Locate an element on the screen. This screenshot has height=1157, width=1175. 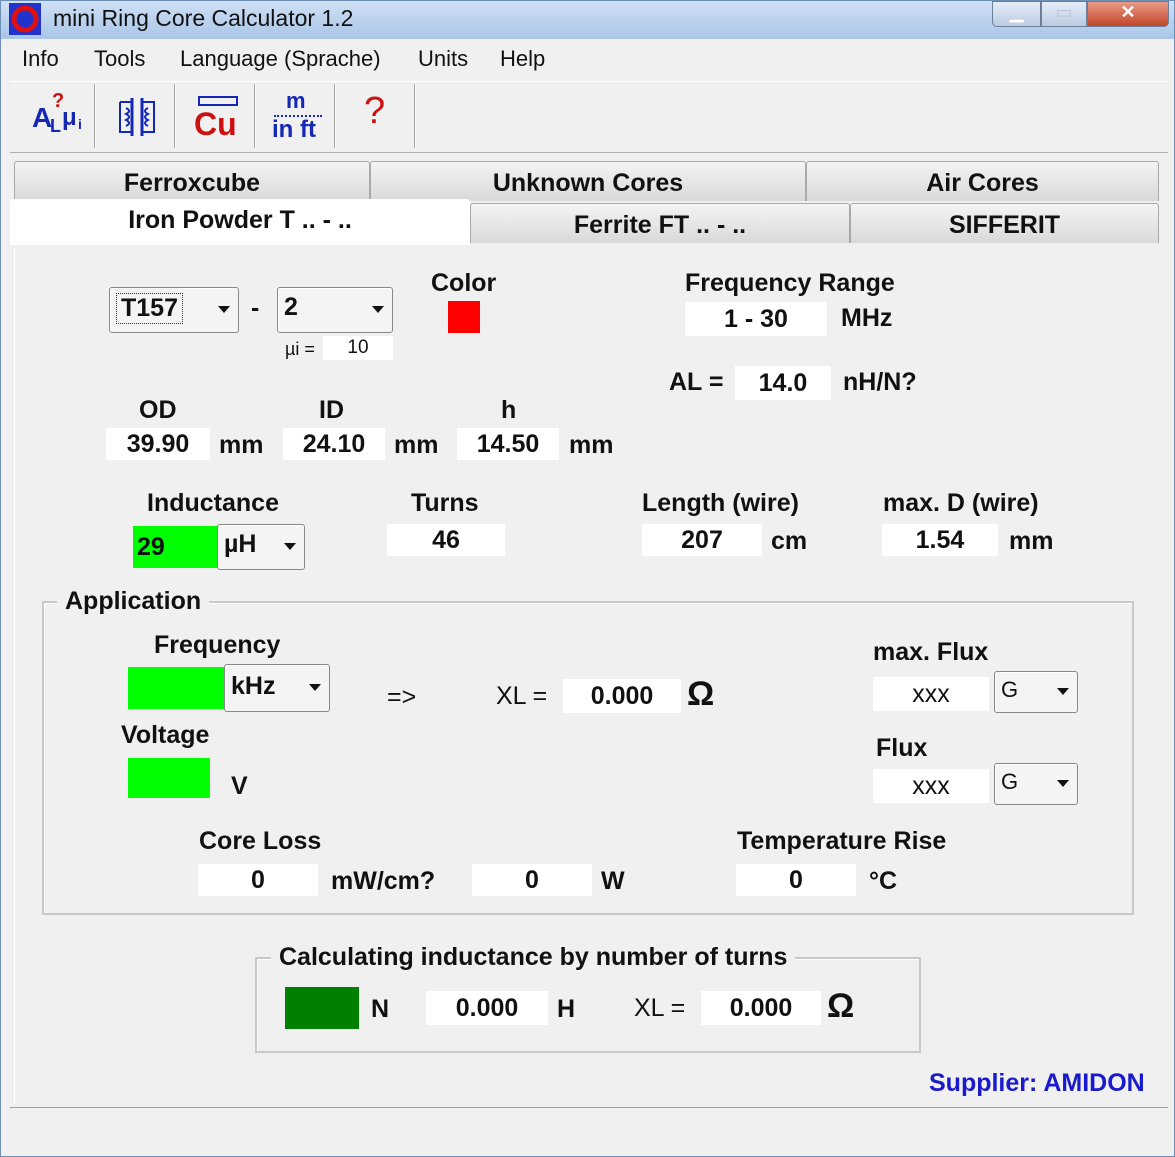
minimize-icon: ▁ is located at coordinates (1016, 12).